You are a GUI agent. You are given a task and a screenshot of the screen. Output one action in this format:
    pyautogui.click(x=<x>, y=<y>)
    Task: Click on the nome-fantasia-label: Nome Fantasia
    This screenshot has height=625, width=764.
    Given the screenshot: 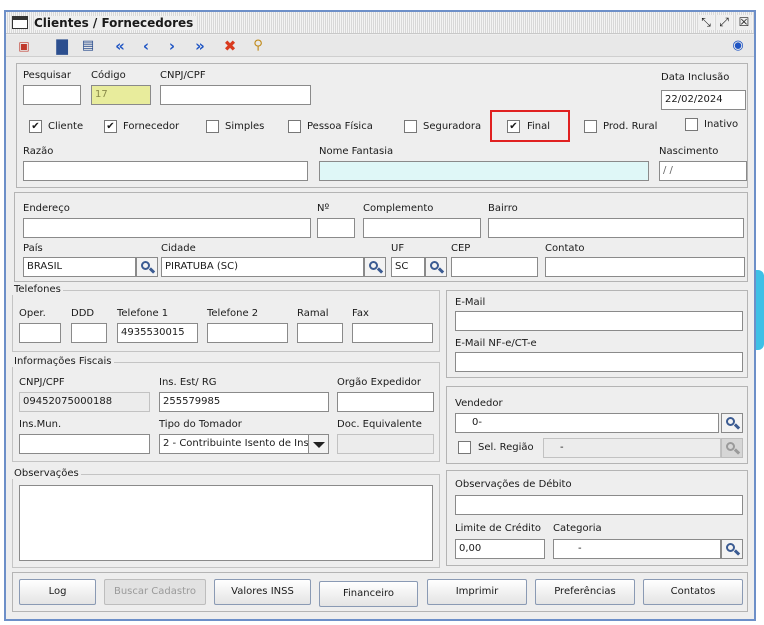 What is the action you would take?
    pyautogui.click(x=356, y=151)
    